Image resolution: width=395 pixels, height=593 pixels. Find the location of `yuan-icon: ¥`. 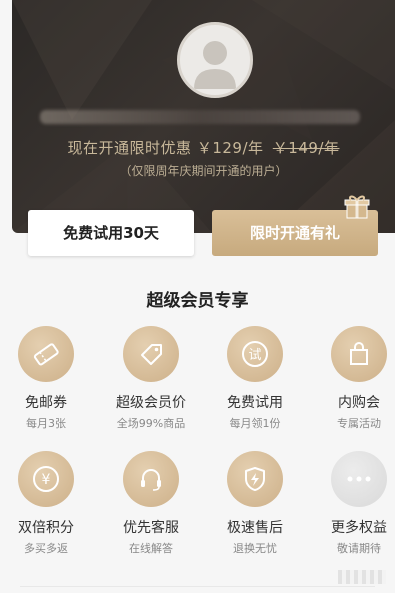

yuan-icon: ¥ is located at coordinates (46, 479).